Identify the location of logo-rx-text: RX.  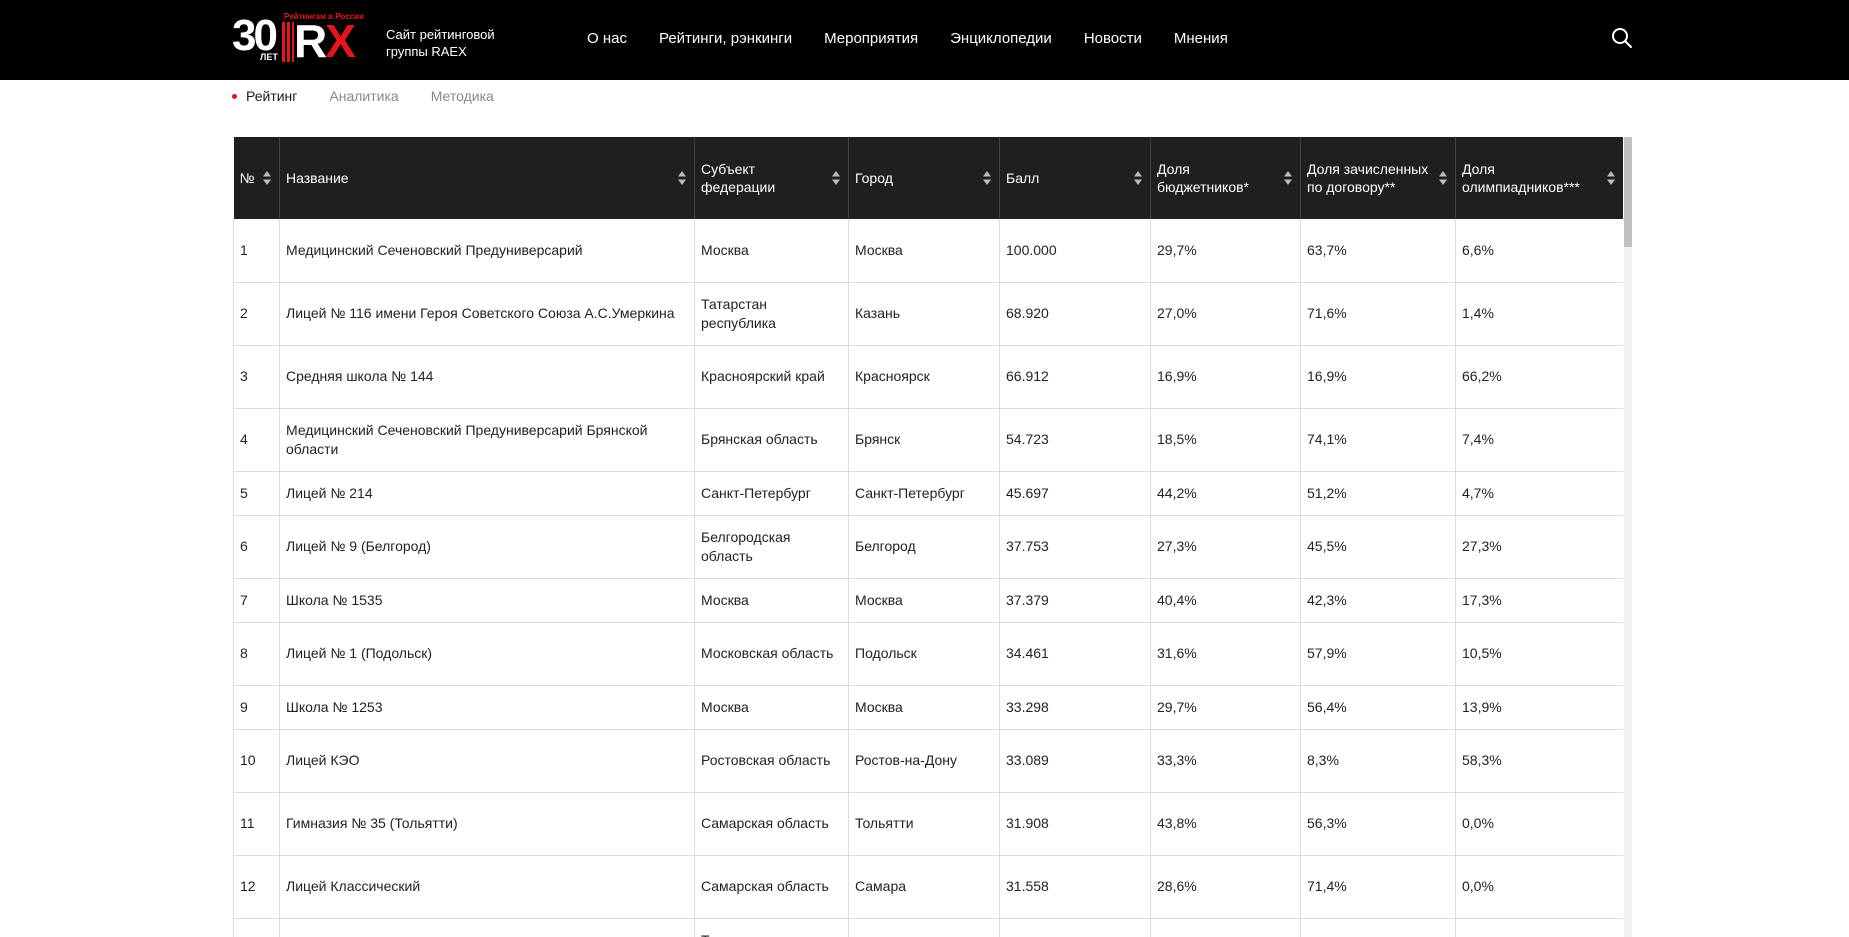
(325, 41).